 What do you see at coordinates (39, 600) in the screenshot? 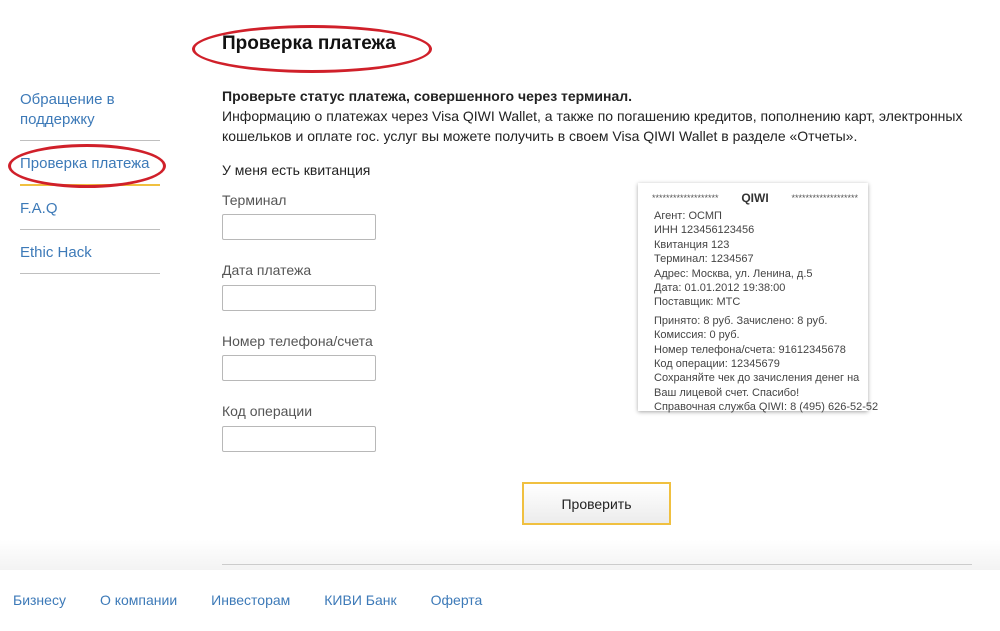
I see `footer-link-business: Бизнесу` at bounding box center [39, 600].